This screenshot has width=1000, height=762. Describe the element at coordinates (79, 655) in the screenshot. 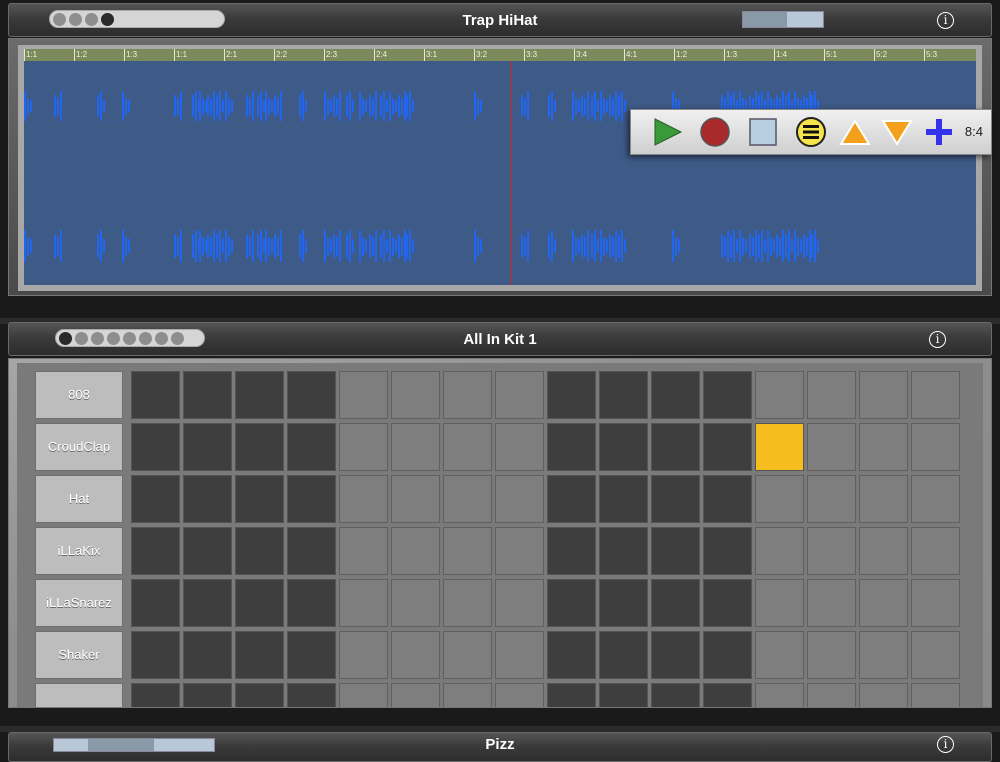

I see `track-button: Shaker` at that location.